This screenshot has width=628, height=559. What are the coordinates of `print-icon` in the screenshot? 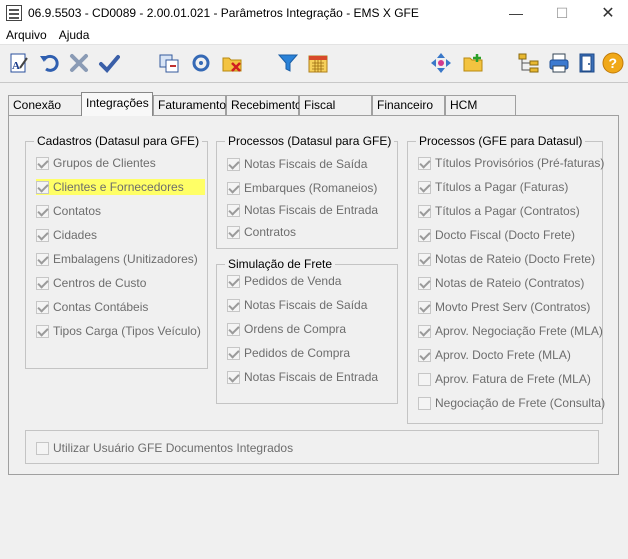 It's located at (559, 63).